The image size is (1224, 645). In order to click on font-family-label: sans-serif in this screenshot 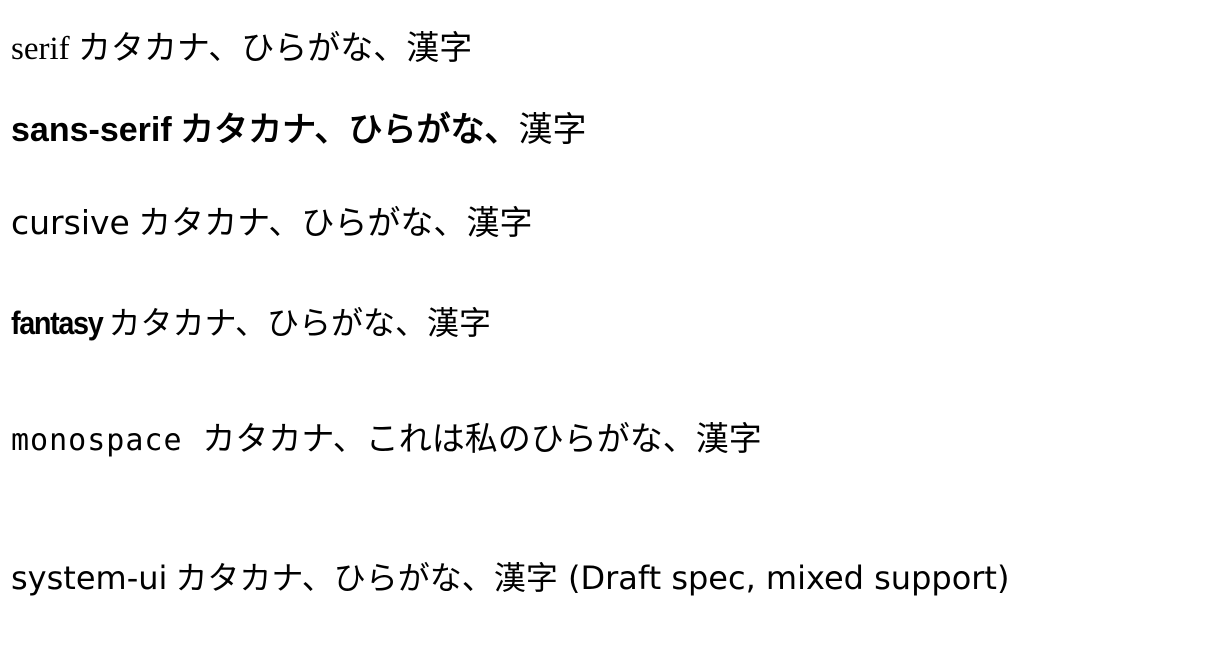, I will do `click(91, 130)`.